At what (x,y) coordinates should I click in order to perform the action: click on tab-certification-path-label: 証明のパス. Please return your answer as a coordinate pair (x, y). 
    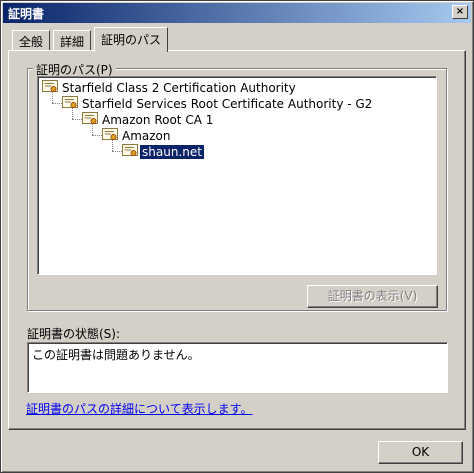
    Looking at the image, I should click on (131, 40).